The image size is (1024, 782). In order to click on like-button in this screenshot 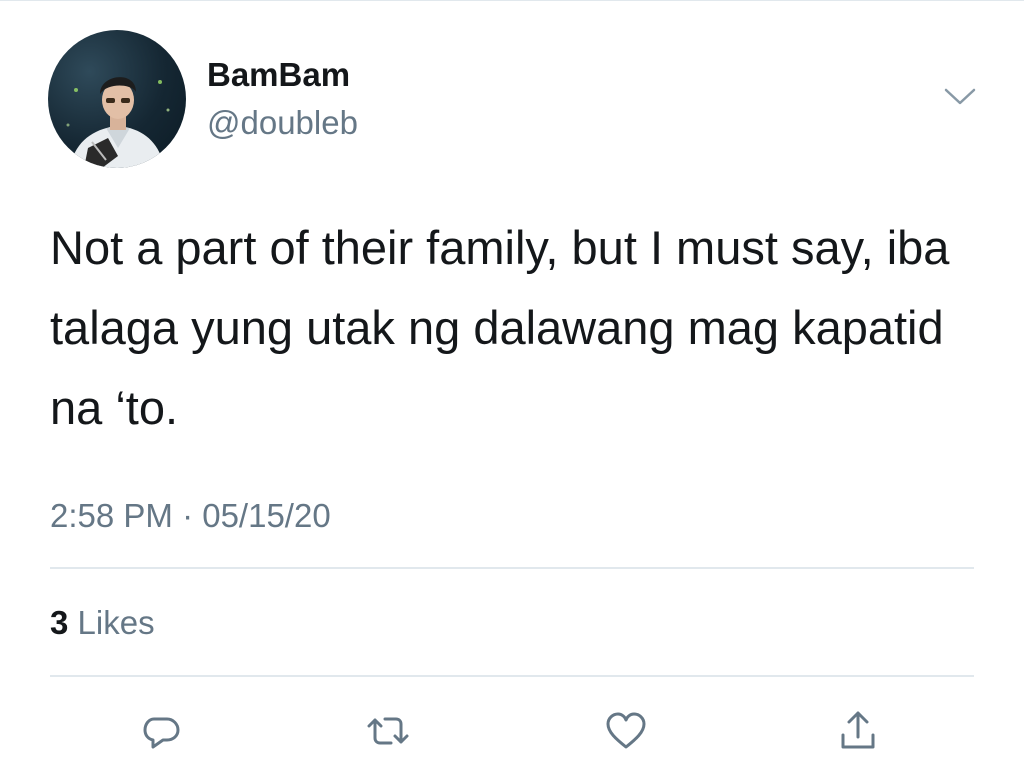, I will do `click(626, 731)`.